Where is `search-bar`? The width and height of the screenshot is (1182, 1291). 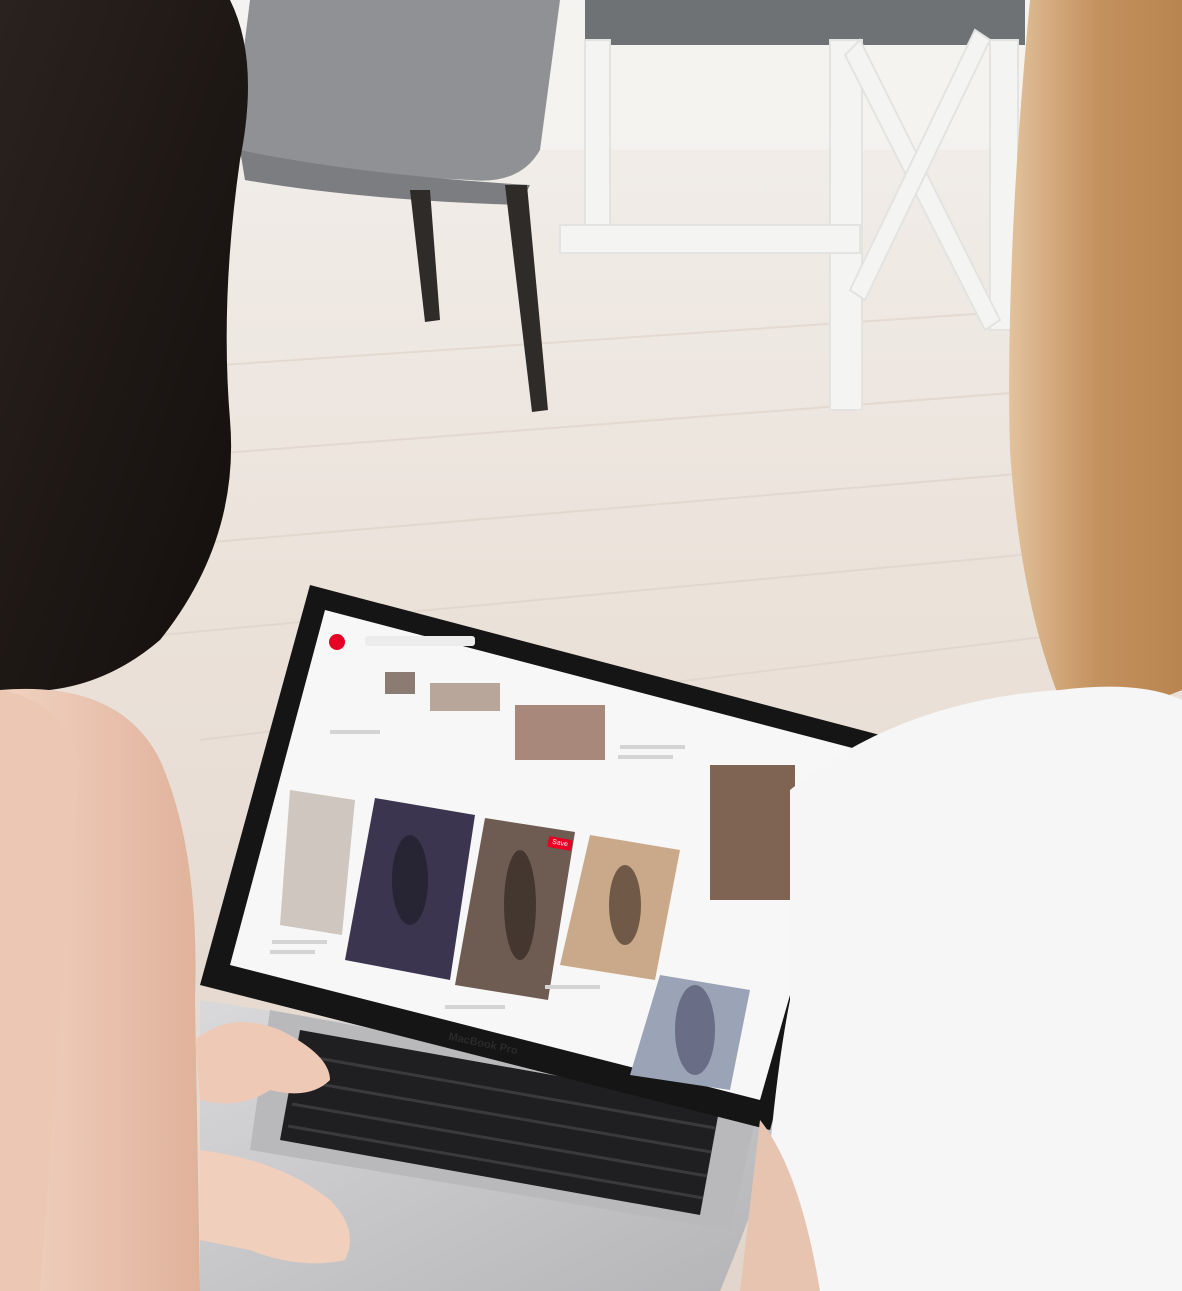 search-bar is located at coordinates (420, 641).